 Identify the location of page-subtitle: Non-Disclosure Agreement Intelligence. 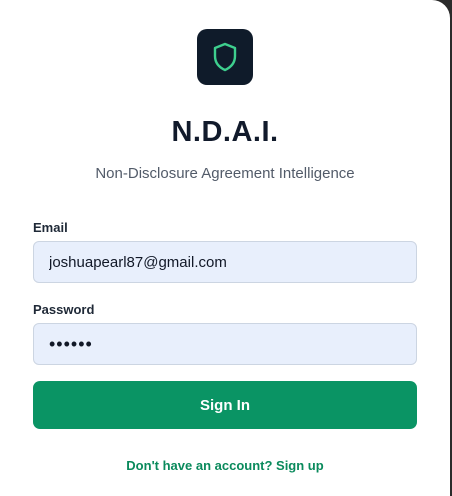
(225, 173).